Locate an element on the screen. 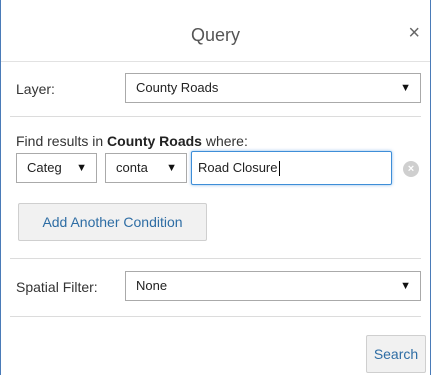 This screenshot has width=431, height=375. spatial-filter-label: Spatial Filter: is located at coordinates (57, 287).